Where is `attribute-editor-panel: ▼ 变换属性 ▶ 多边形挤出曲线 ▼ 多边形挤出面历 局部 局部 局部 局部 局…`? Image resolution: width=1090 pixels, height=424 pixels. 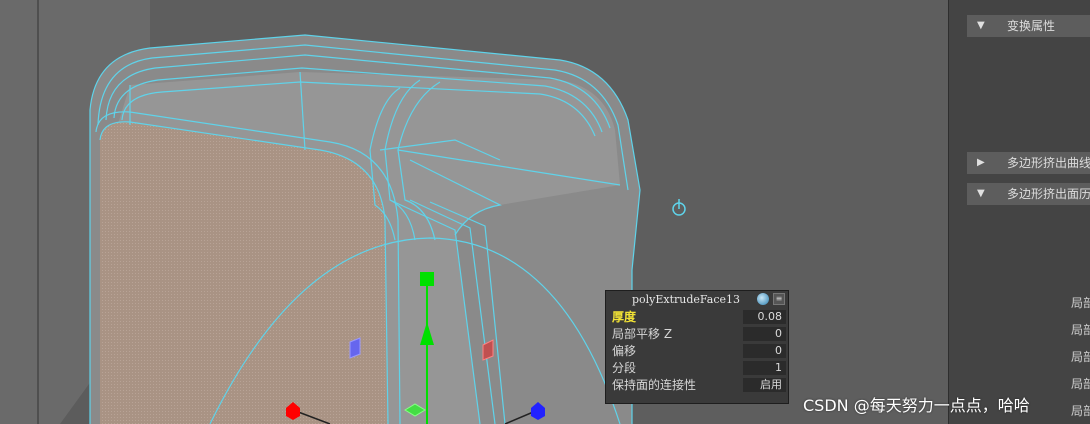 attribute-editor-panel: ▼ 变换属性 ▶ 多边形挤出曲线 ▼ 多边形挤出面历 局部 局部 局部 局部 局… is located at coordinates (1019, 212).